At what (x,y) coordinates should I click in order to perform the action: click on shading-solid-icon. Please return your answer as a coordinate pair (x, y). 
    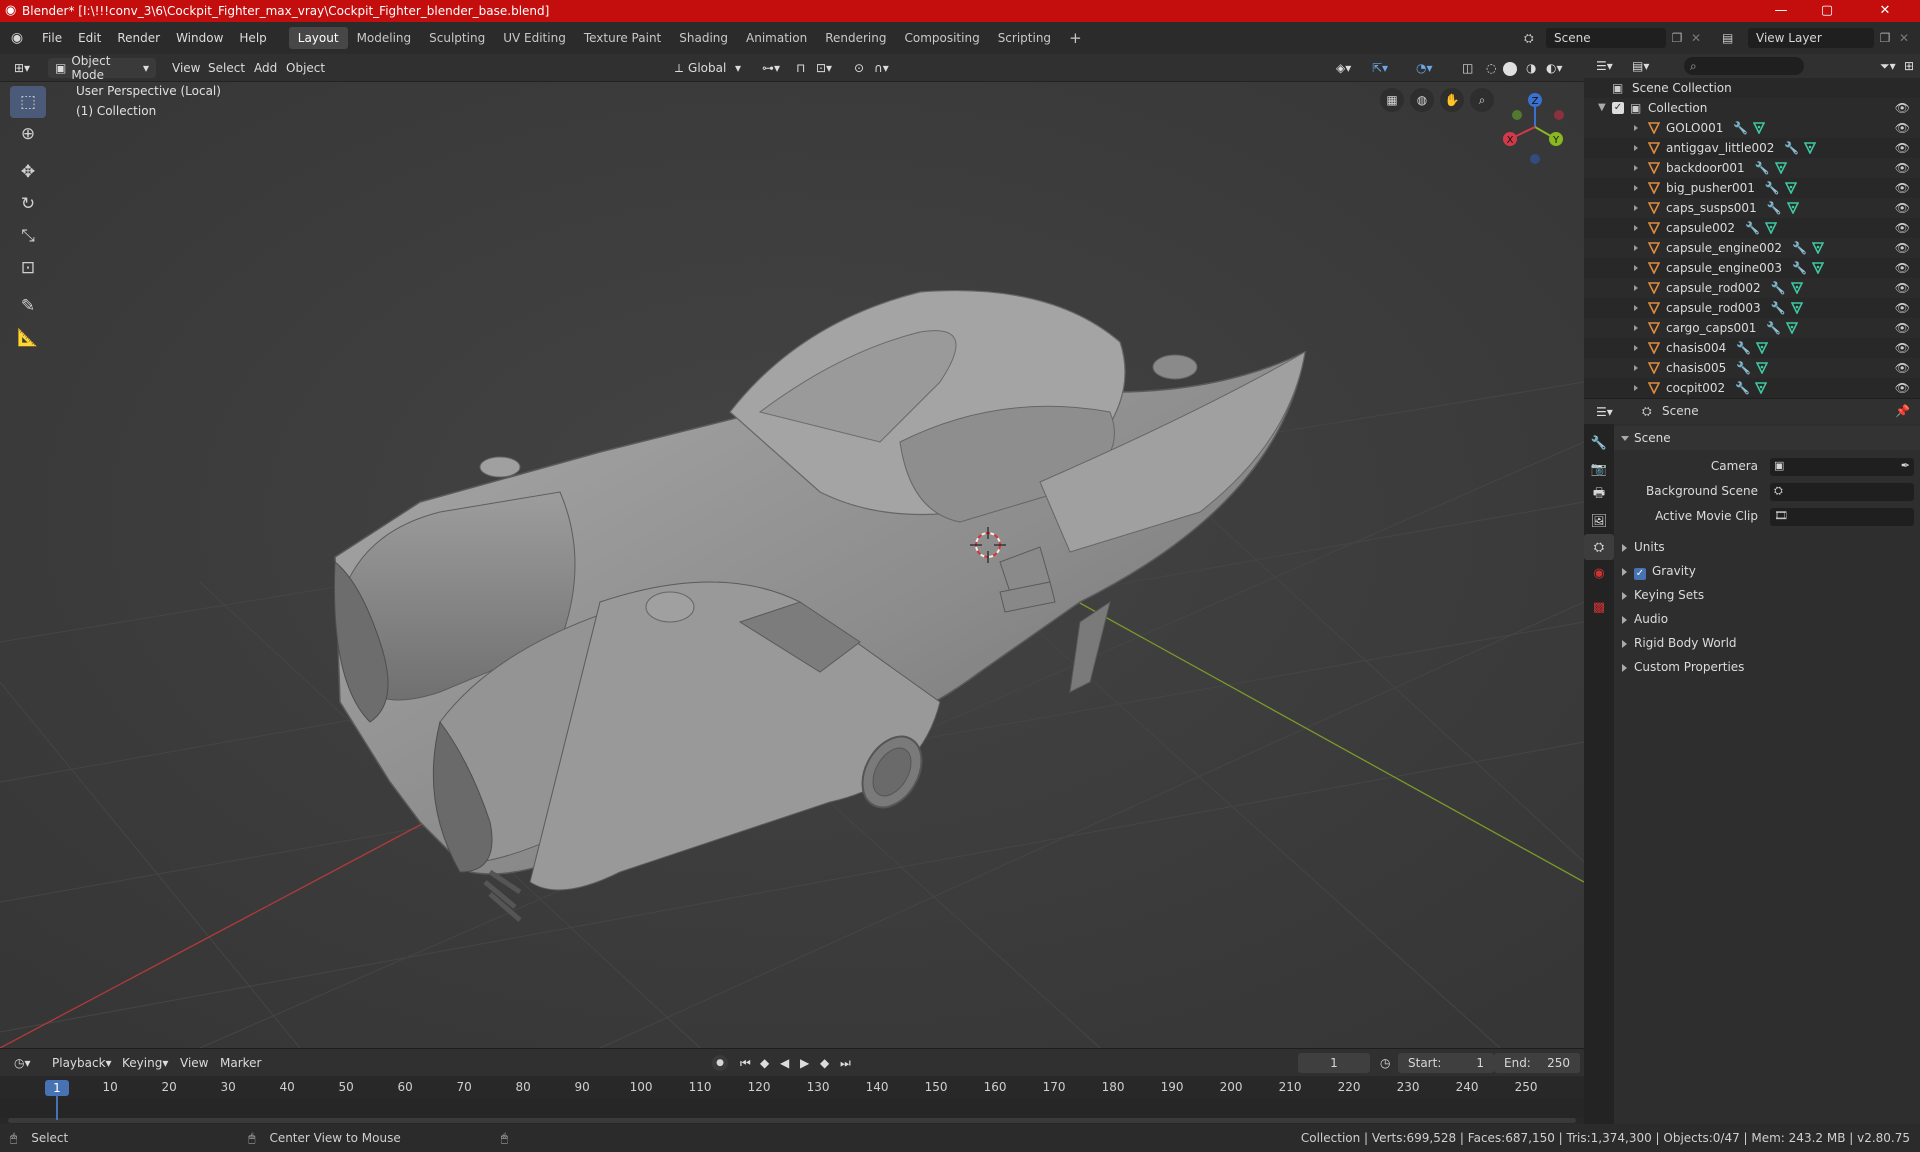
    Looking at the image, I should click on (1510, 69).